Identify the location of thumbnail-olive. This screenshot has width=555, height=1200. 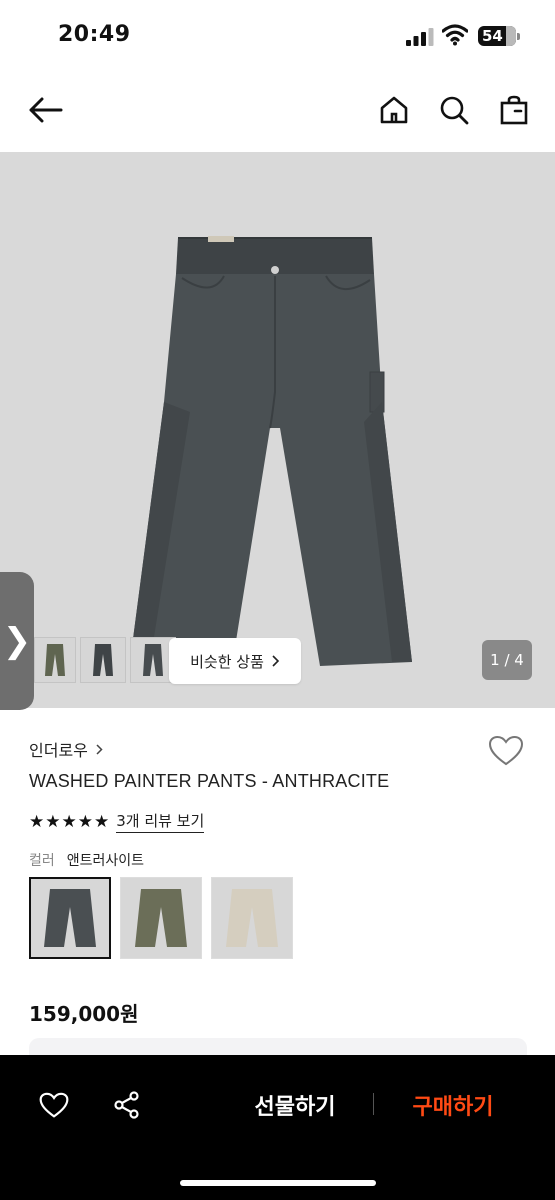
(55, 660).